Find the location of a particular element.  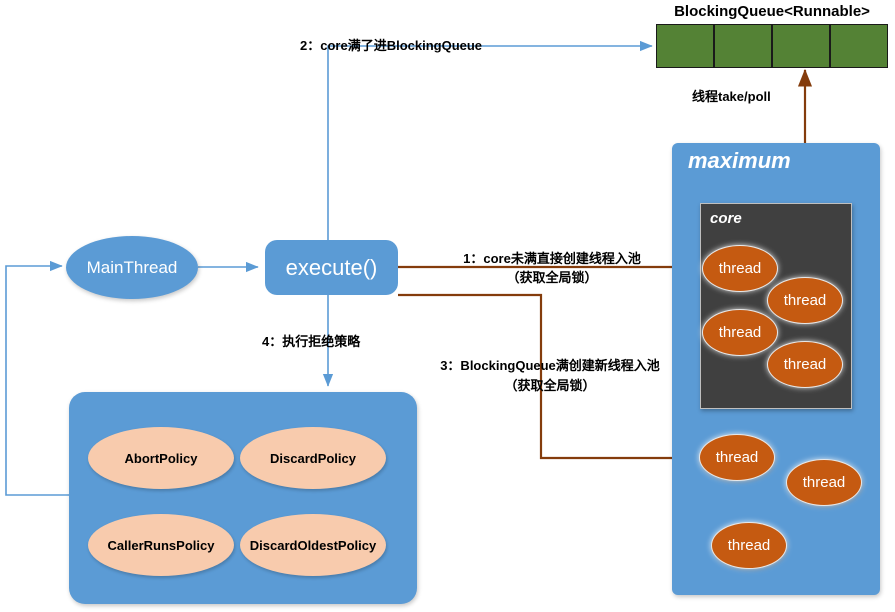

step3-label: 3：BlockingQueue满创建新线程入池 is located at coordinates (550, 365).